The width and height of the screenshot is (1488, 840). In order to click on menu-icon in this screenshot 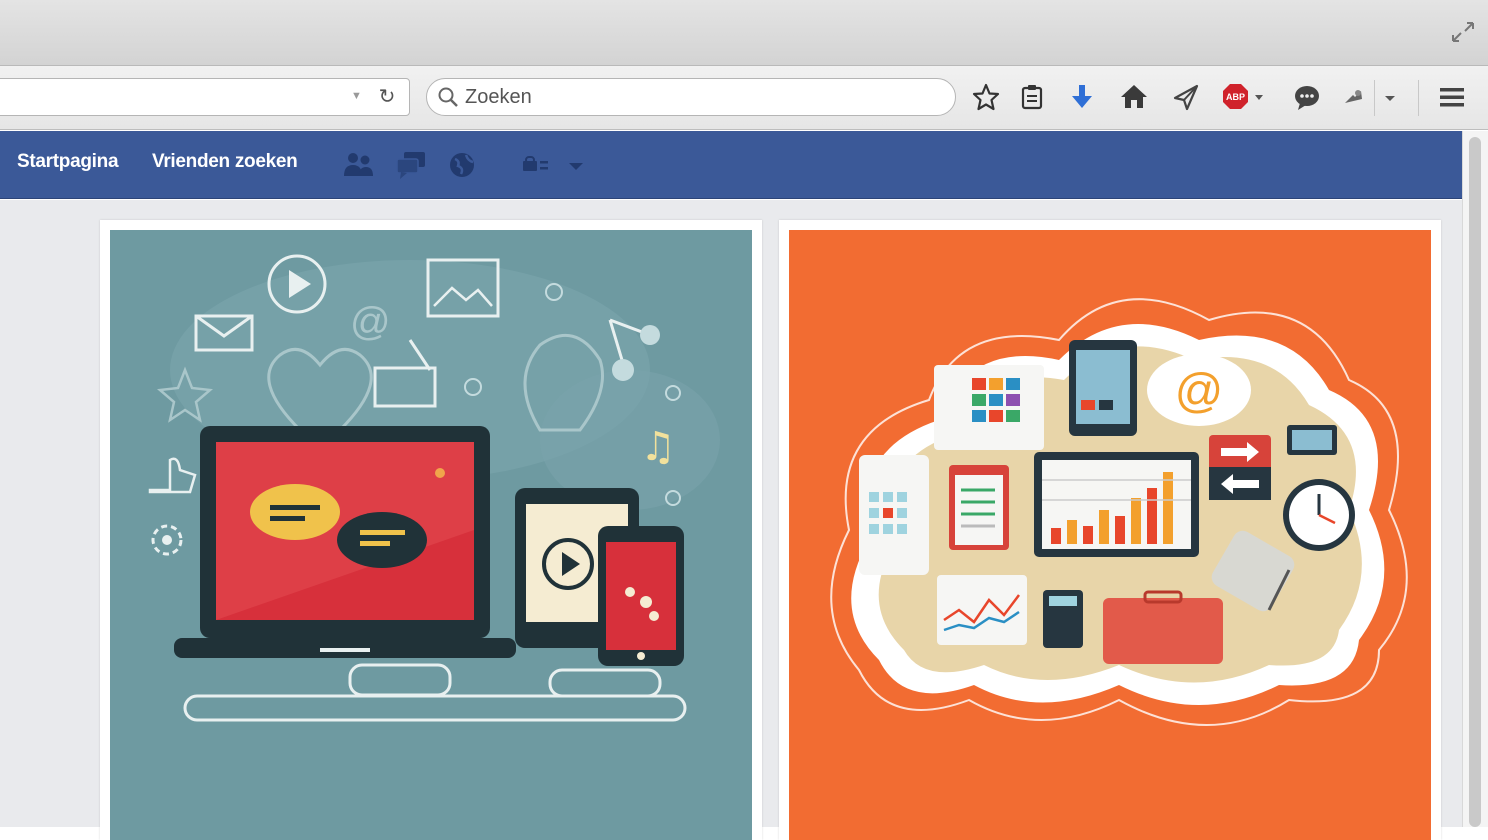, I will do `click(1452, 97)`.